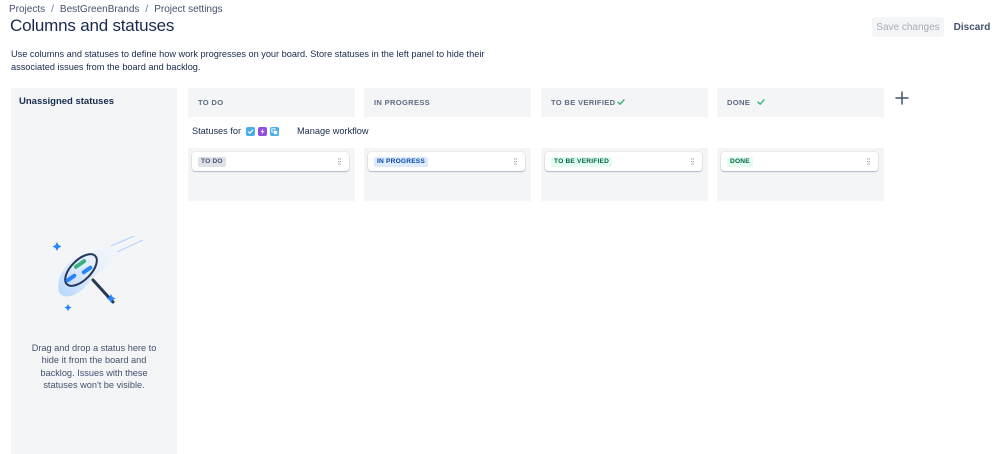  I want to click on epic-icon, so click(263, 131).